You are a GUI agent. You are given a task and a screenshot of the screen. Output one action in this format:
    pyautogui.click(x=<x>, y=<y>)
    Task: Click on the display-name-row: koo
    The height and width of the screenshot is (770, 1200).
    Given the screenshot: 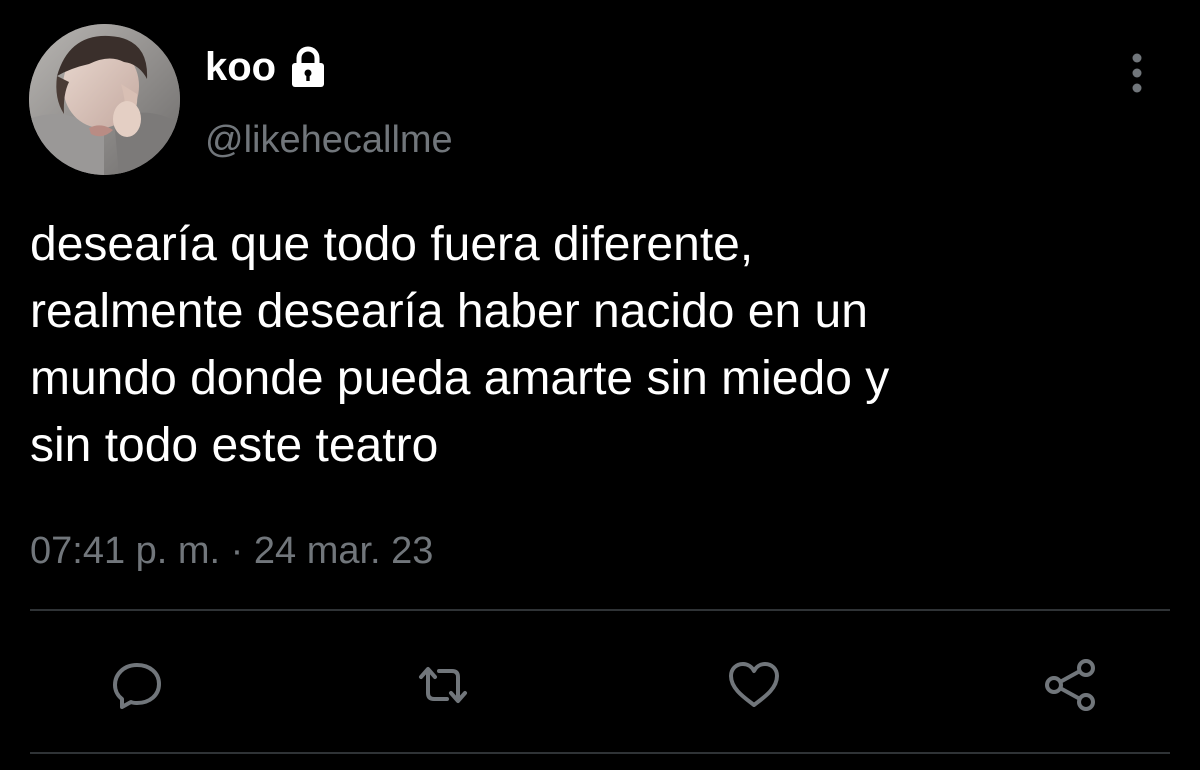 What is the action you would take?
    pyautogui.click(x=267, y=67)
    